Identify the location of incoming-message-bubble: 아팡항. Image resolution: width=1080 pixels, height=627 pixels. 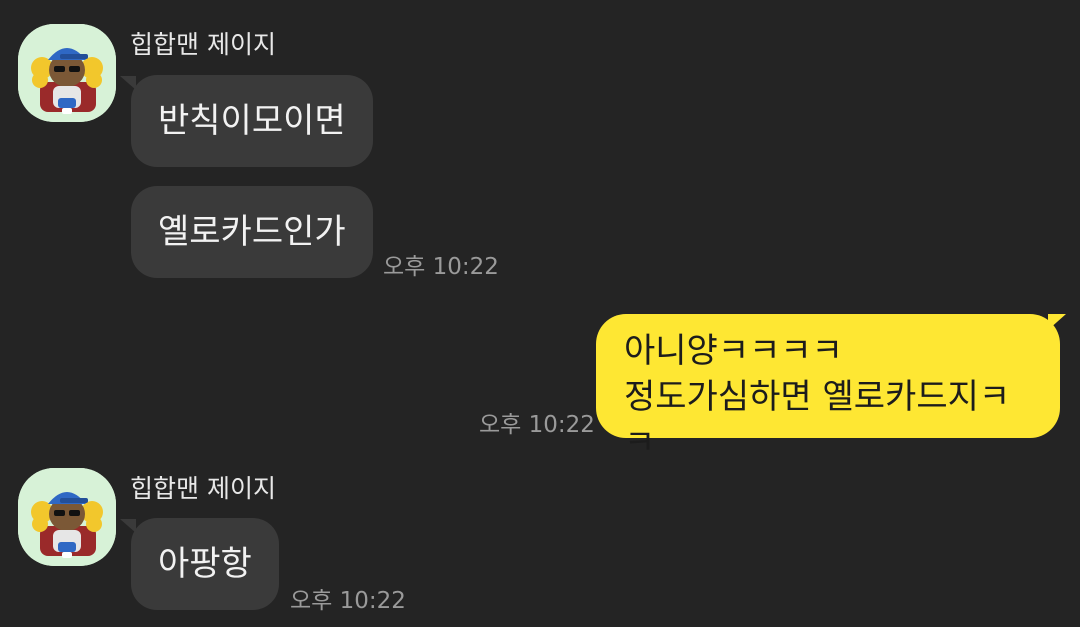
(205, 564).